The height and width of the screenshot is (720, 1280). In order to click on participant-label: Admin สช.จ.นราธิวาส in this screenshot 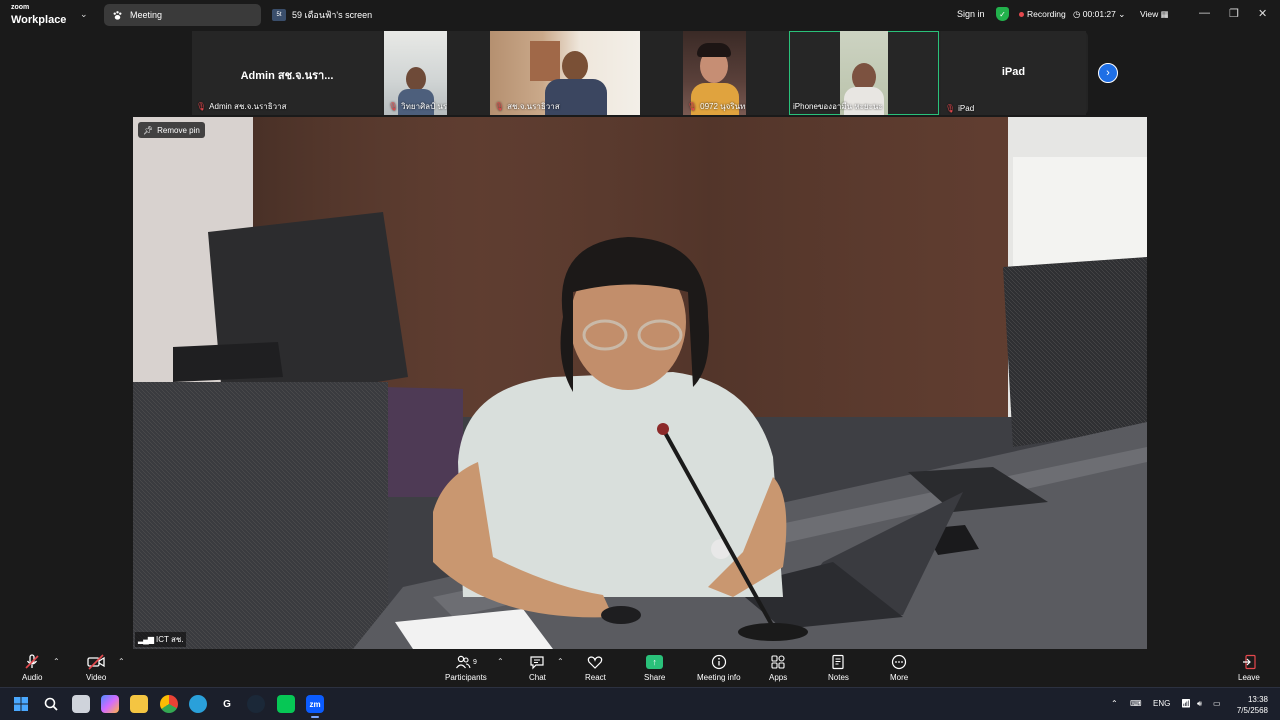, I will do `click(248, 106)`.